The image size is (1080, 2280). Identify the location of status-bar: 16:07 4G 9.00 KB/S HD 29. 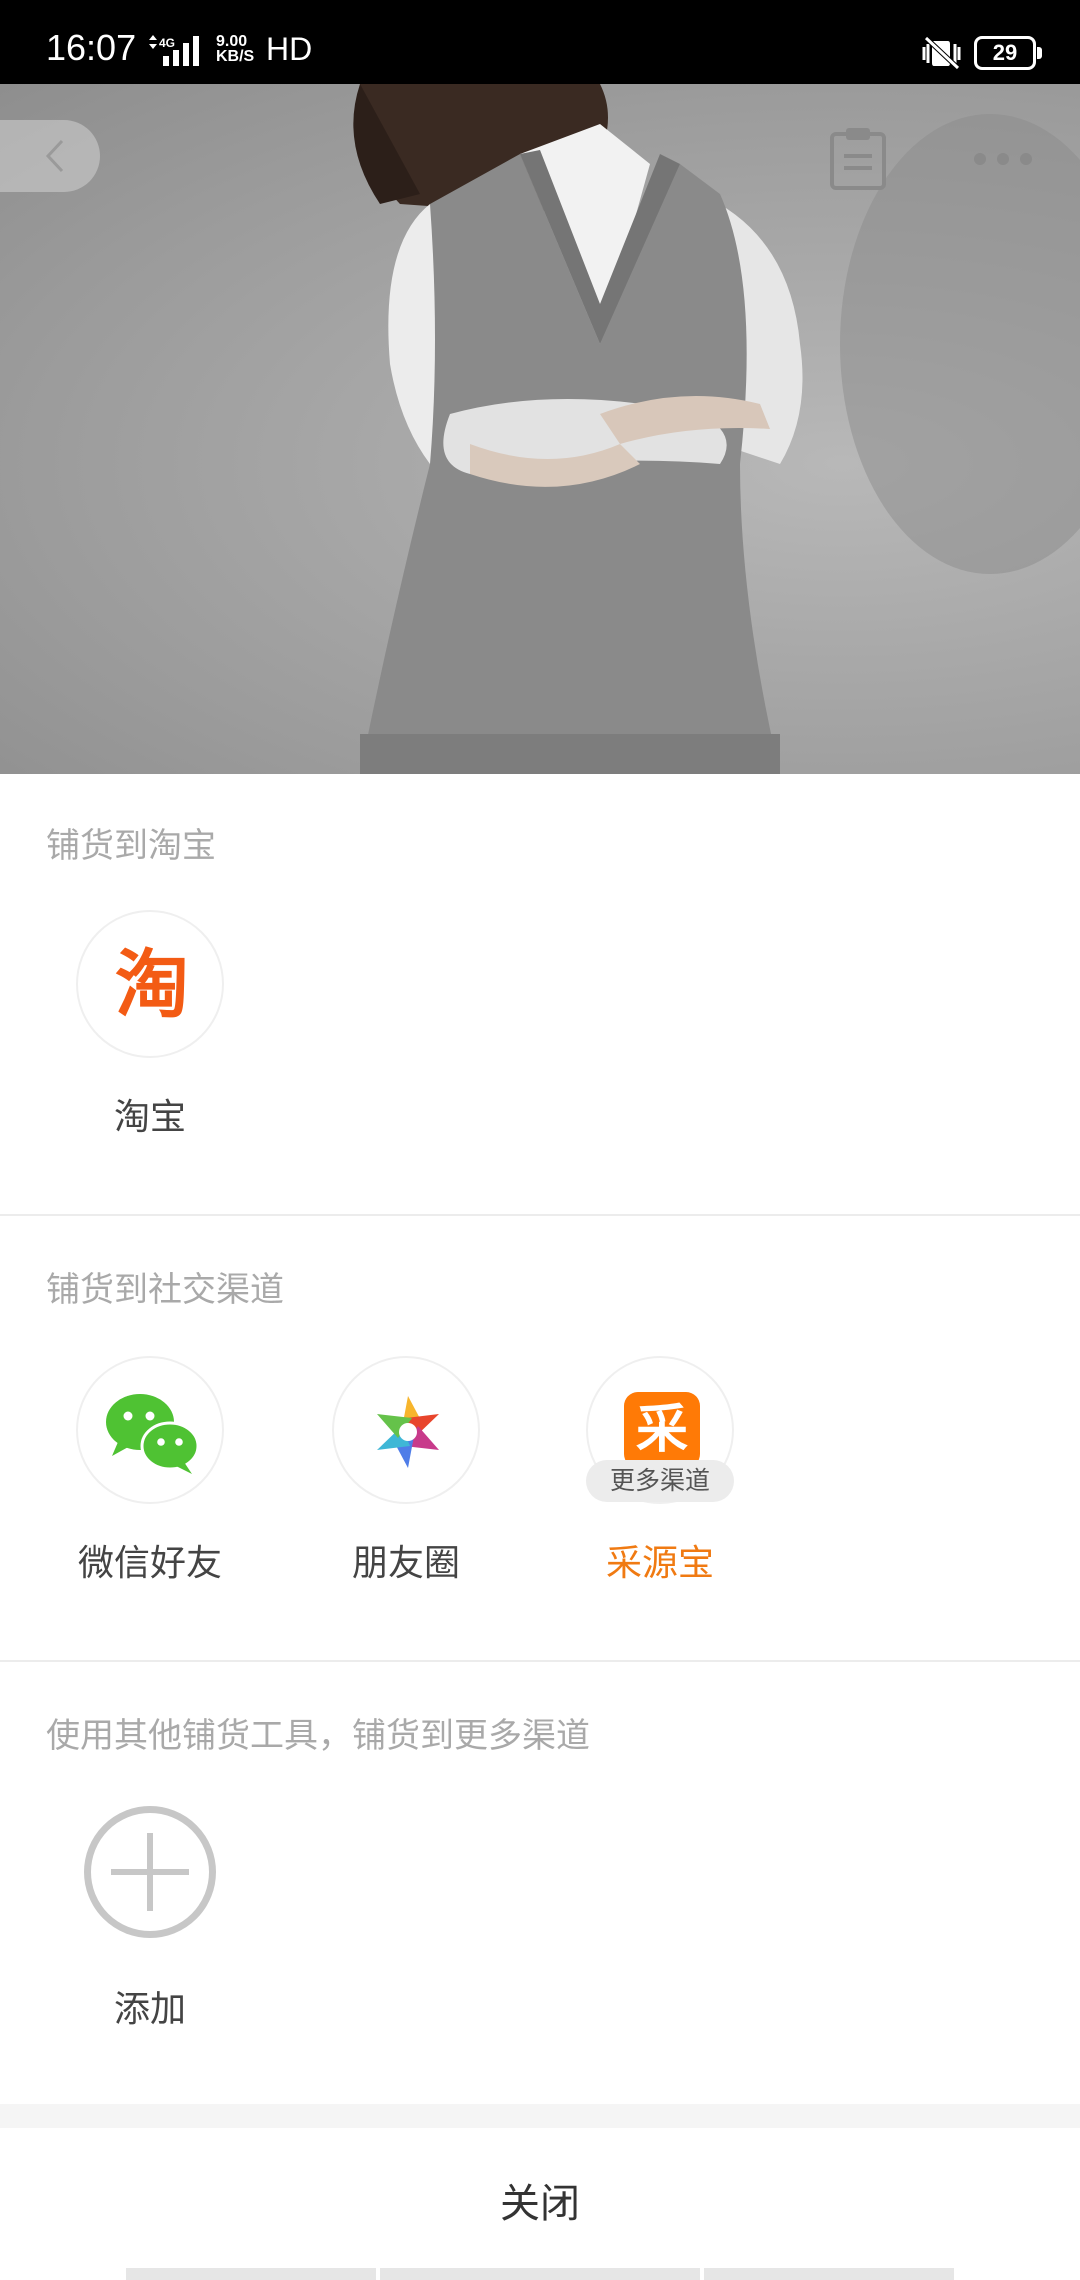
(540, 42).